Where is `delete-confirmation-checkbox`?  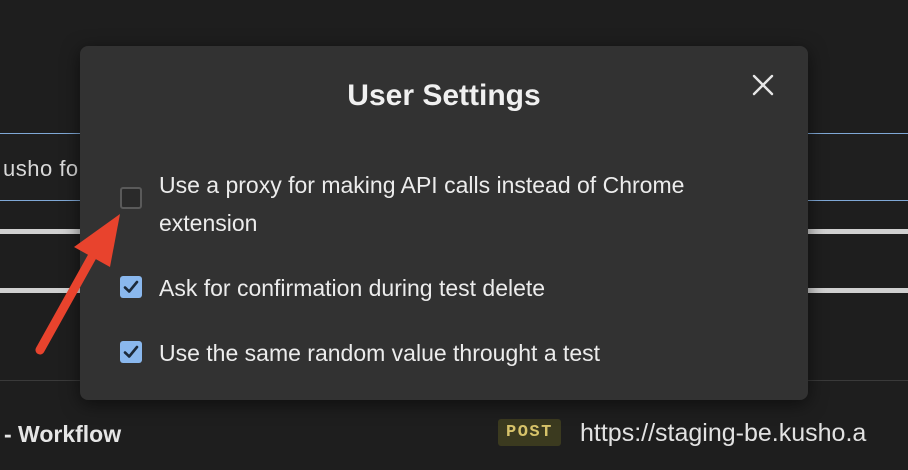 delete-confirmation-checkbox is located at coordinates (131, 287).